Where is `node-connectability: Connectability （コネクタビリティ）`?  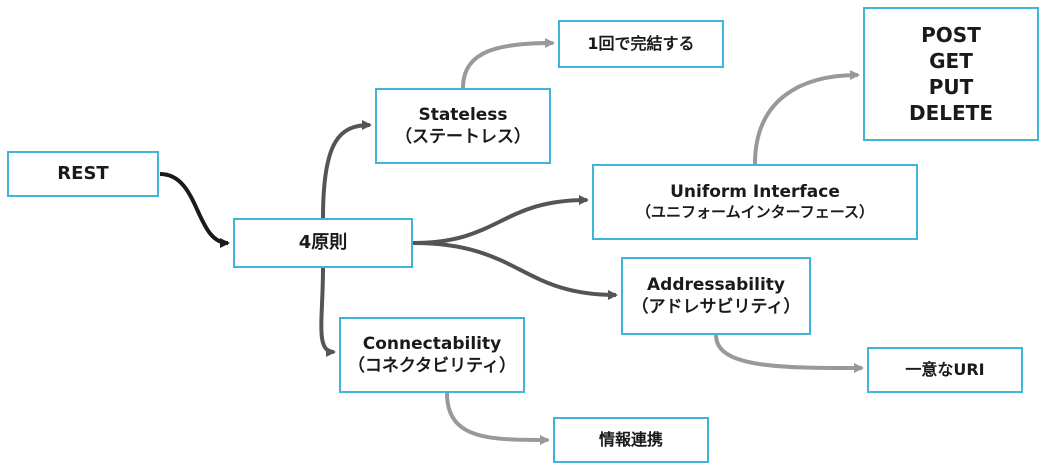
node-connectability: Connectability （コネクタビリティ） is located at coordinates (432, 355).